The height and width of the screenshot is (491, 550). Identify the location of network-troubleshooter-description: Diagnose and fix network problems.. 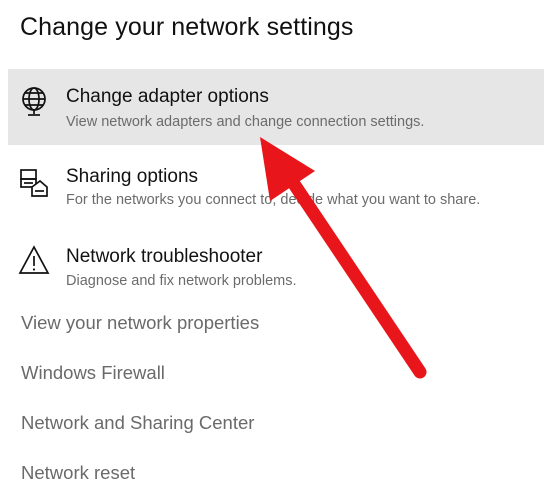
(181, 281).